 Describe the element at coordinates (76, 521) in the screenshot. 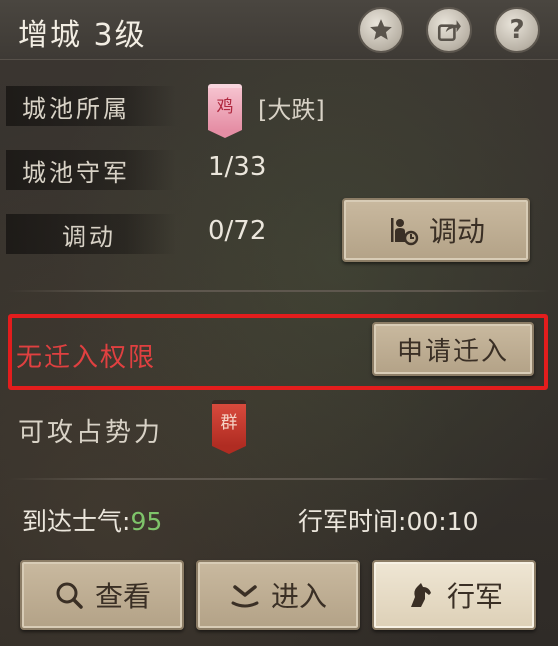

I see `morale-label: 到达士气:` at that location.